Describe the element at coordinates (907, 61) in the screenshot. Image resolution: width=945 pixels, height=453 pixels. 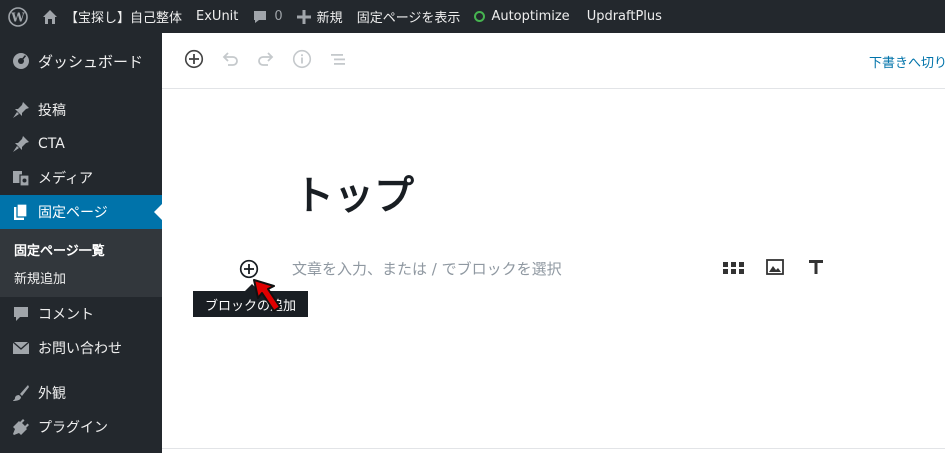
I see `switch-to-draft-link: 下書きへ切り` at that location.